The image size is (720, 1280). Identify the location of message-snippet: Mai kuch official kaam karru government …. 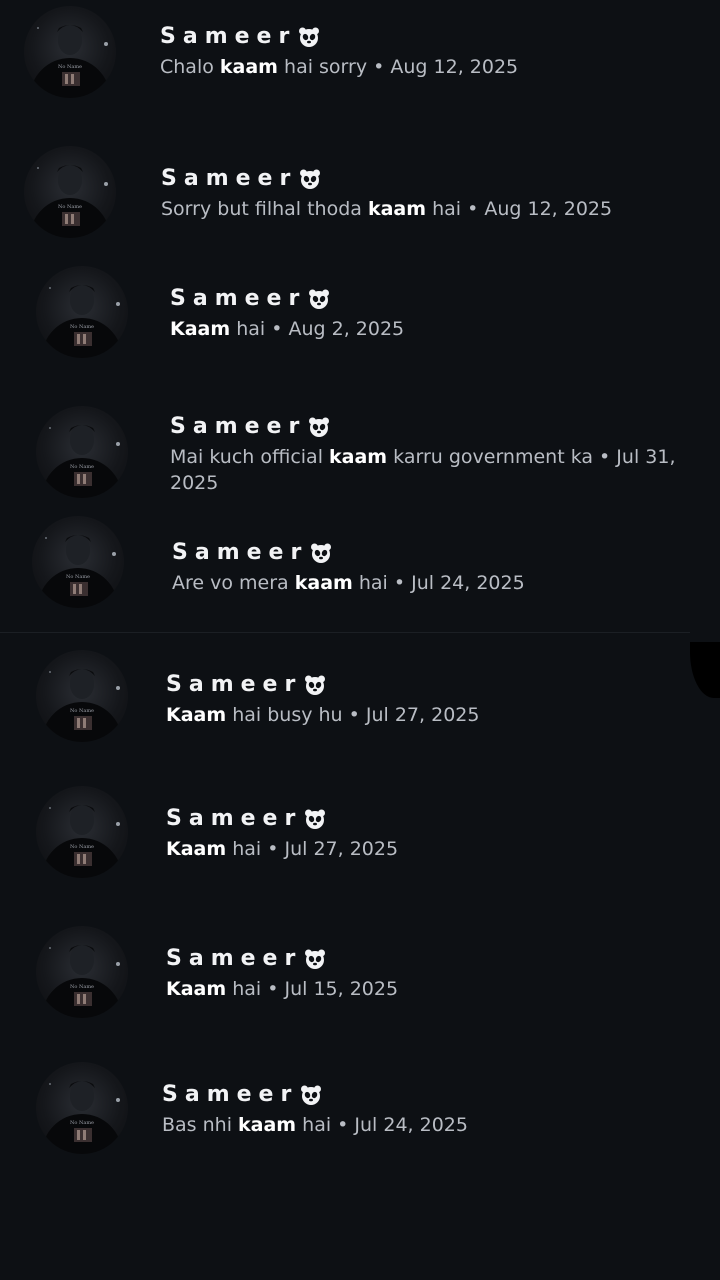
(435, 470).